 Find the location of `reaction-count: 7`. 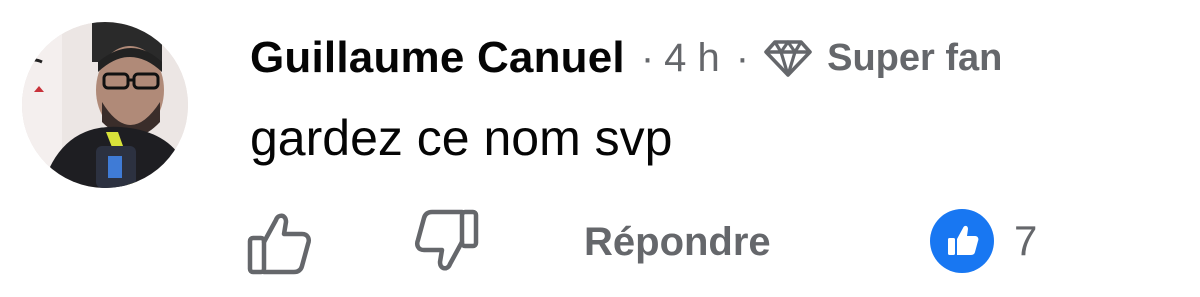

reaction-count: 7 is located at coordinates (1026, 240).